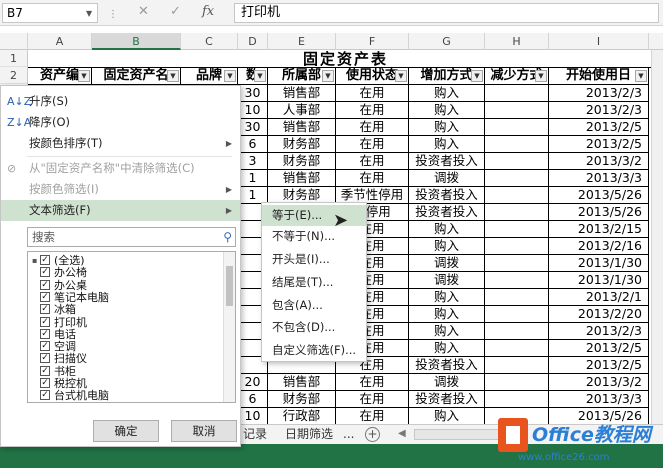 The image size is (663, 468). I want to click on table-title: 固定资产表, so click(345, 59).